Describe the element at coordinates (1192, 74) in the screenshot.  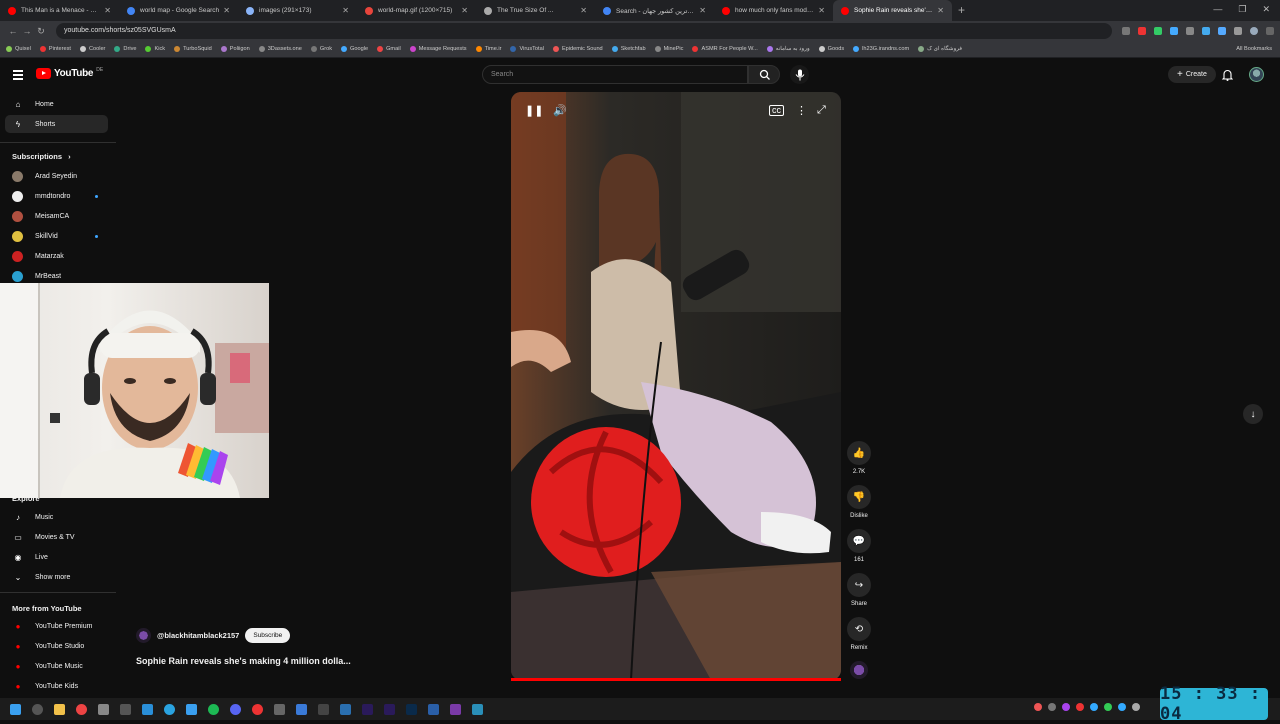
I see `create-button: + Create` at that location.